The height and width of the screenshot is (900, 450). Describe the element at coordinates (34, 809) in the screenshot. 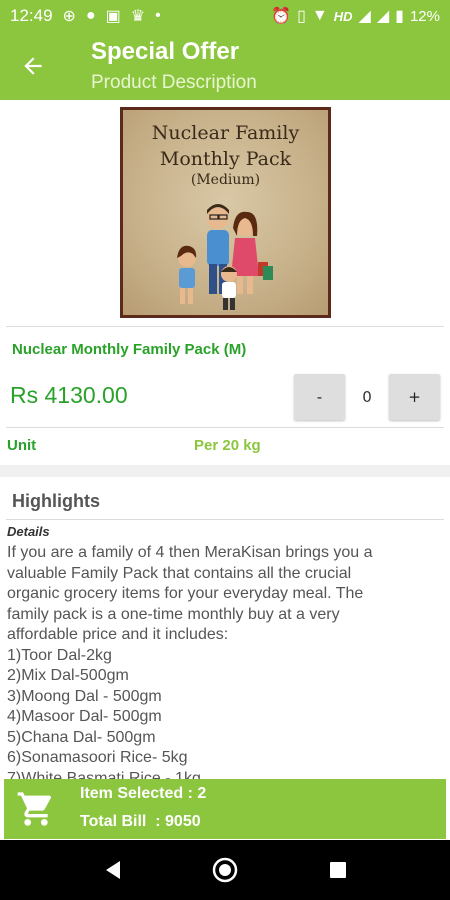

I see `shopping-cart-icon` at that location.